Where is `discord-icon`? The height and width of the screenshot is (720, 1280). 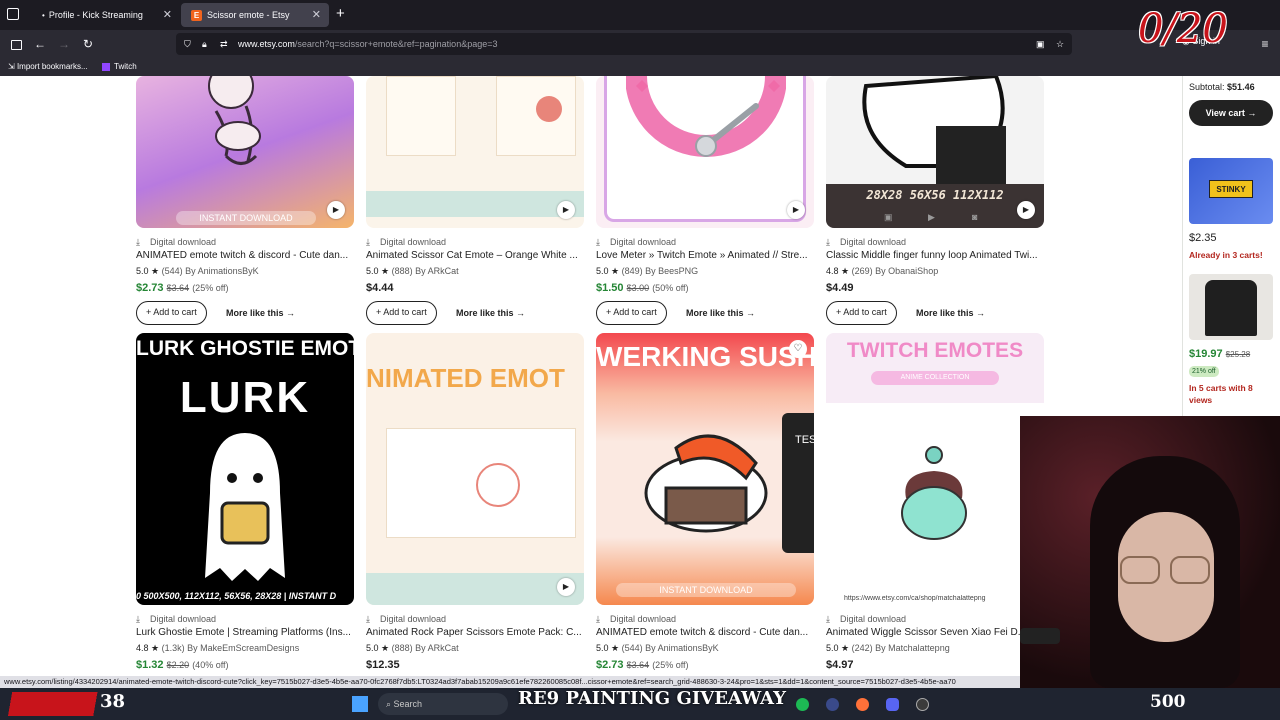
discord-icon is located at coordinates (892, 704).